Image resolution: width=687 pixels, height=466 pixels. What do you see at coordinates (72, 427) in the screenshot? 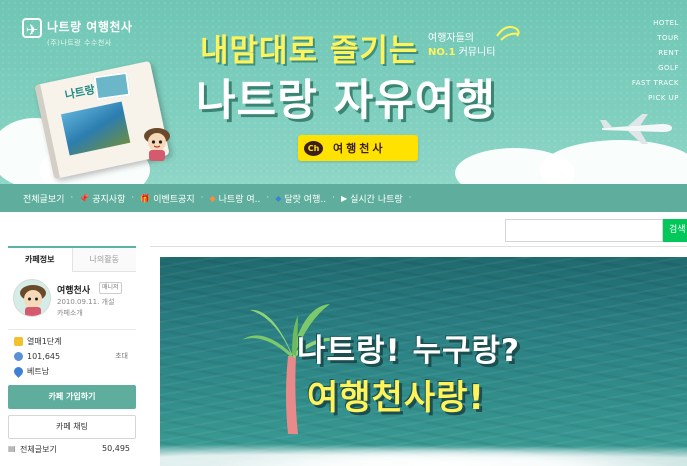
I see `cafe-chat-button: 카페 채팅` at bounding box center [72, 427].